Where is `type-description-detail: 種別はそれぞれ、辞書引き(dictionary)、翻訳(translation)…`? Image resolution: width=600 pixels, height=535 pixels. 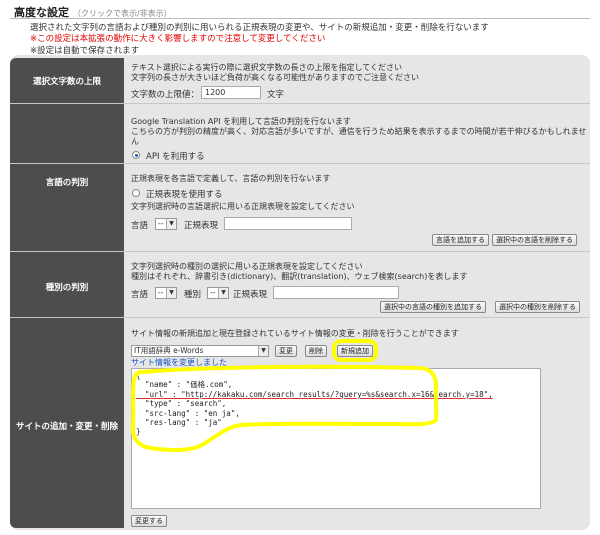 type-description-detail: 種別はそれぞれ、辞書引き(dictionary)、翻訳(translation)… is located at coordinates (299, 276).